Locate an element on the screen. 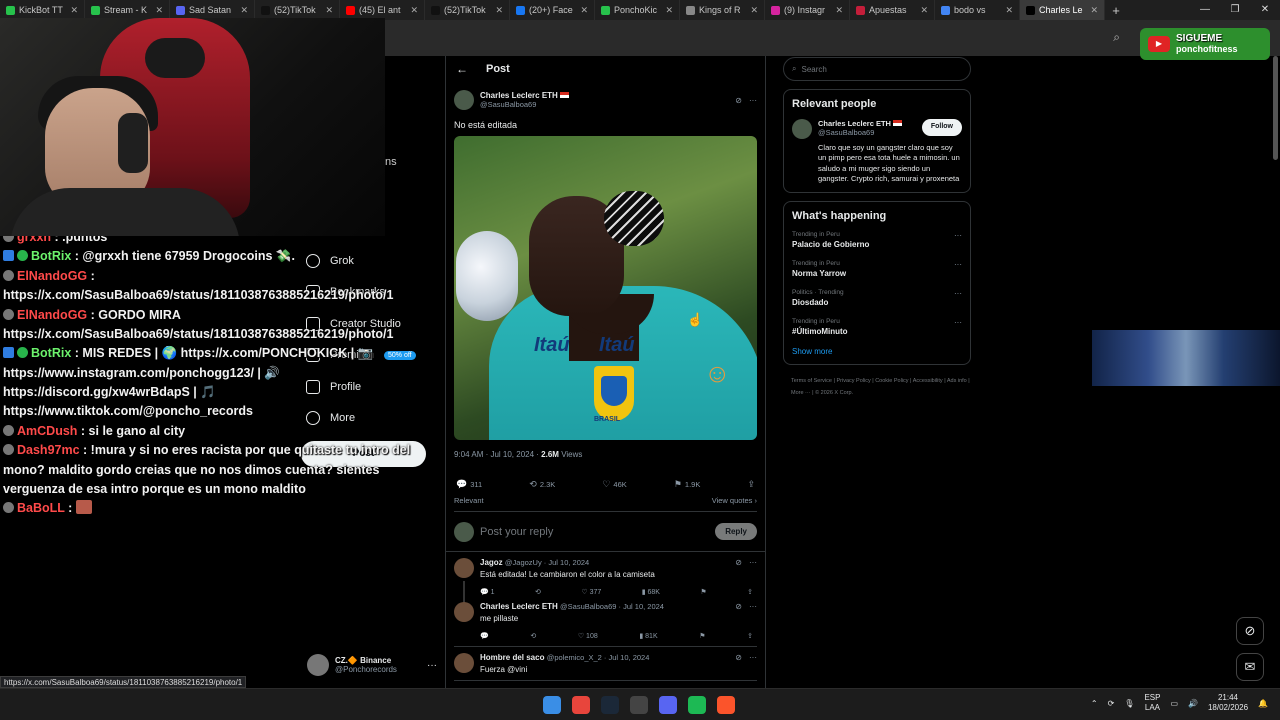  footer-link: Terms of Service is located at coordinates (811, 381).